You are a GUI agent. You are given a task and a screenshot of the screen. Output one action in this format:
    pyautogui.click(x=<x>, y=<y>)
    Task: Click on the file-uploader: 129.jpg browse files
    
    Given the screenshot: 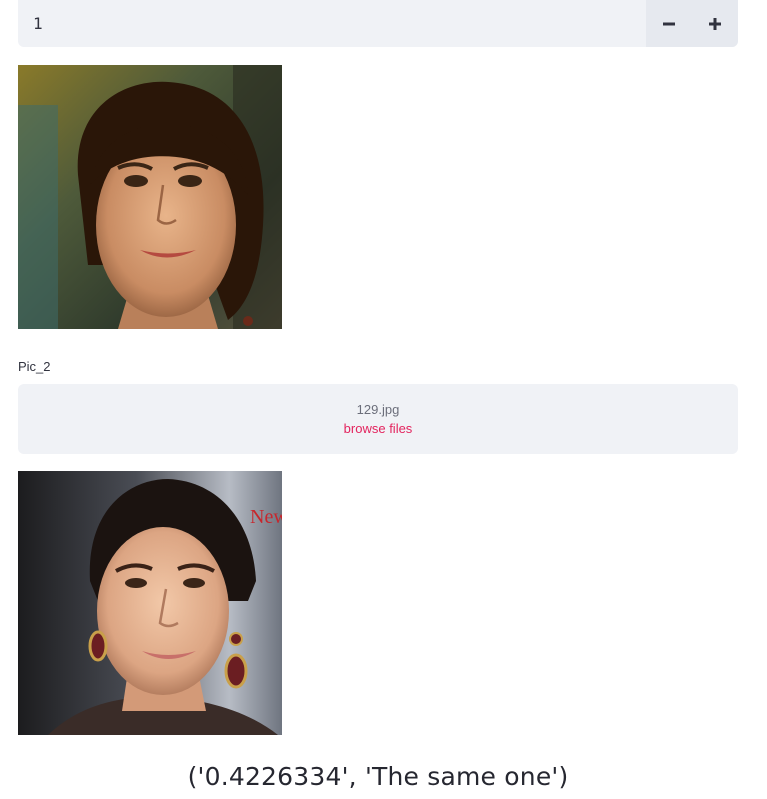 What is the action you would take?
    pyautogui.click(x=378, y=419)
    